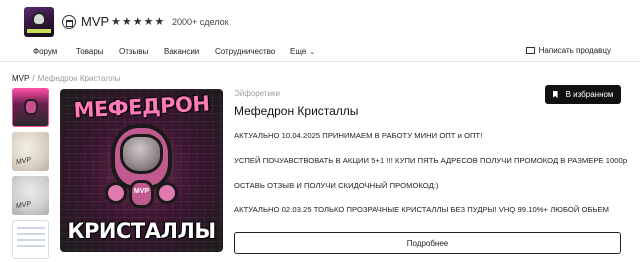 The image size is (640, 262). Describe the element at coordinates (90, 51) in the screenshot. I see `nav-item-products: Товары` at that location.